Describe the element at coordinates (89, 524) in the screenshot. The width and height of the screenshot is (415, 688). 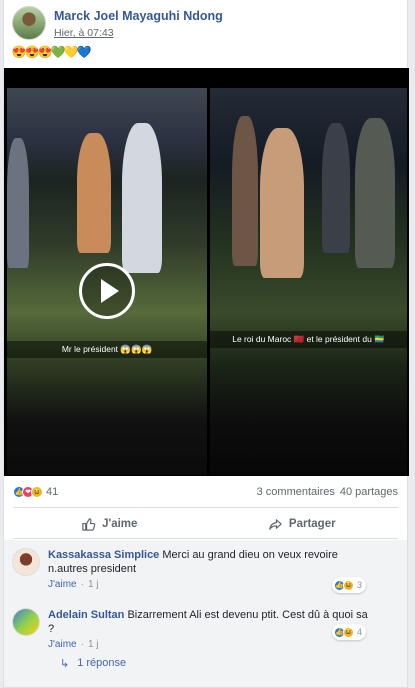
I see `thumbs-up-icon` at that location.